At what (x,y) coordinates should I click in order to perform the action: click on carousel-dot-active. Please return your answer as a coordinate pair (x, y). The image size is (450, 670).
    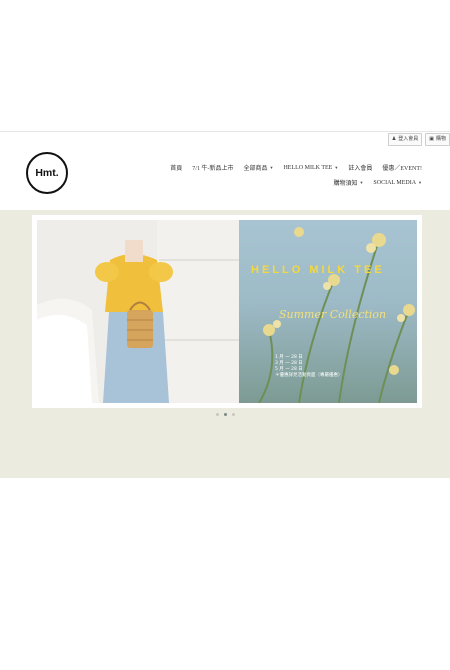
    Looking at the image, I should click on (225, 414).